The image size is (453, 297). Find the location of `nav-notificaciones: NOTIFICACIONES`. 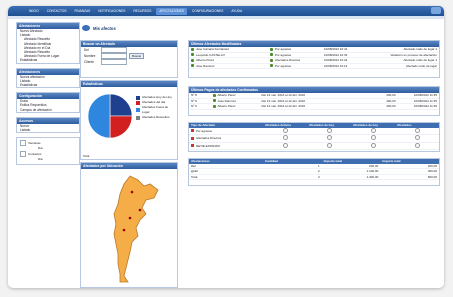

nav-notificaciones: NOTIFICACIONES is located at coordinates (111, 11).